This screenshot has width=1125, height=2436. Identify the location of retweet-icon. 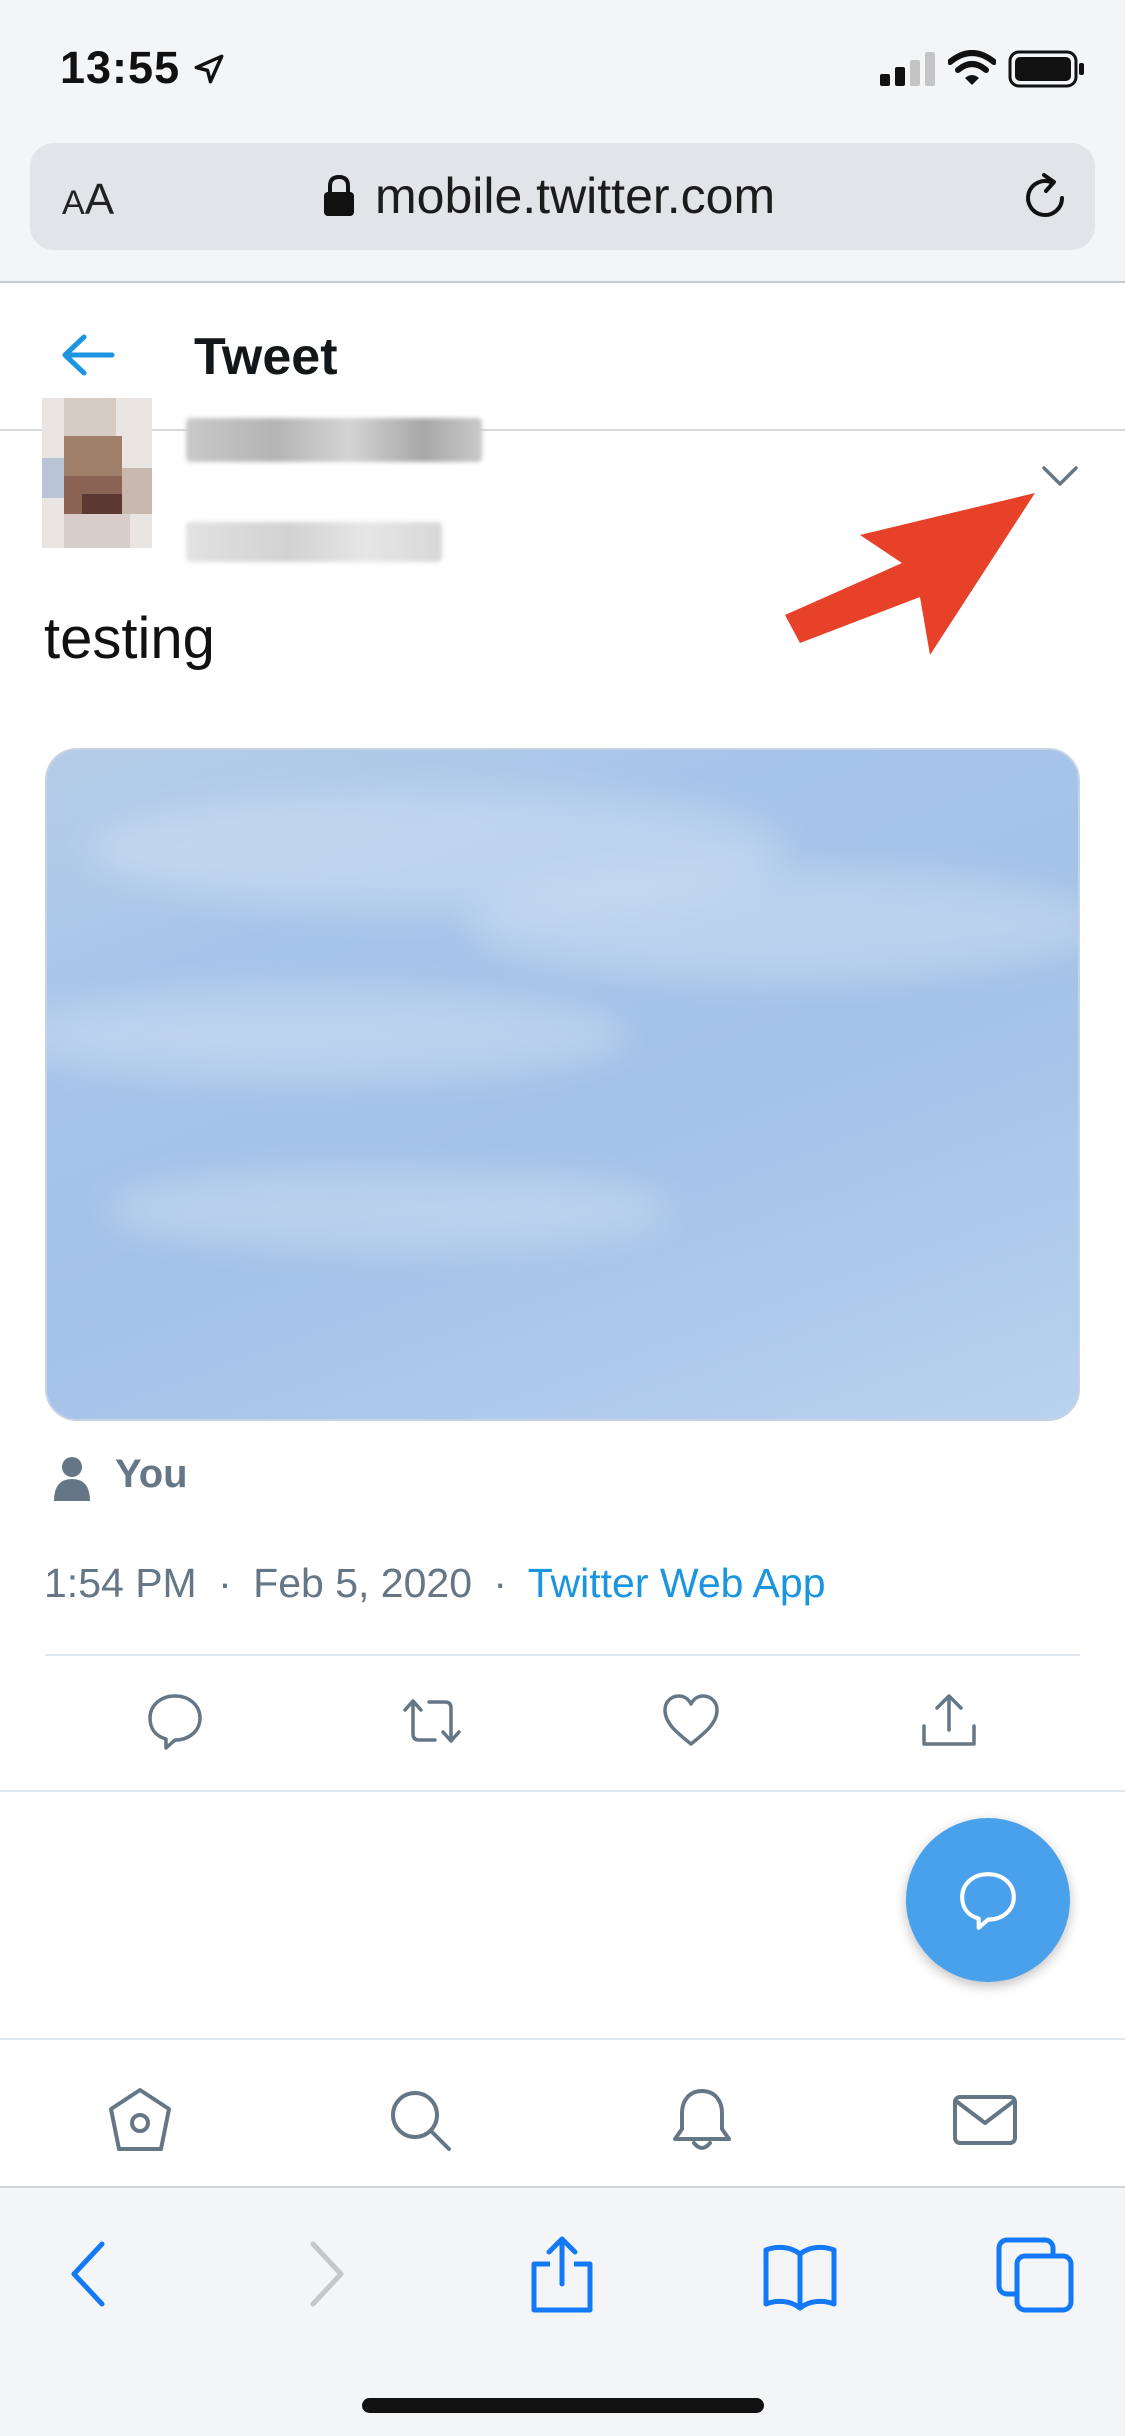
(432, 1721).